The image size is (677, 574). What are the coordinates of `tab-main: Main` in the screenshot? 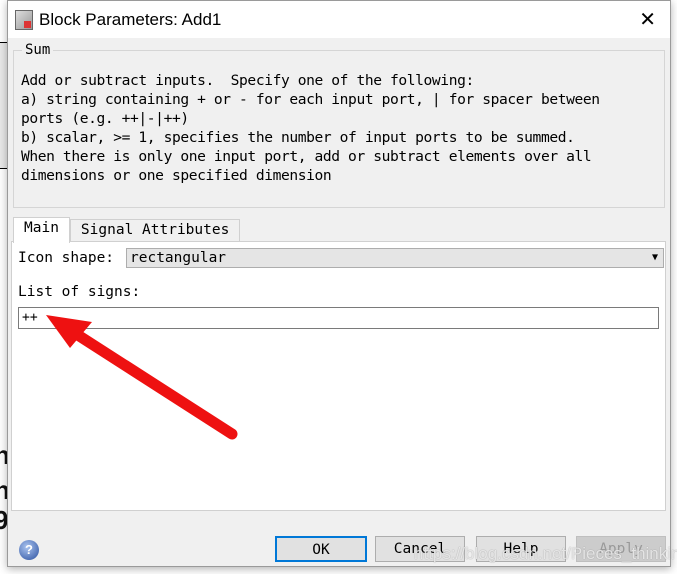 It's located at (41, 230).